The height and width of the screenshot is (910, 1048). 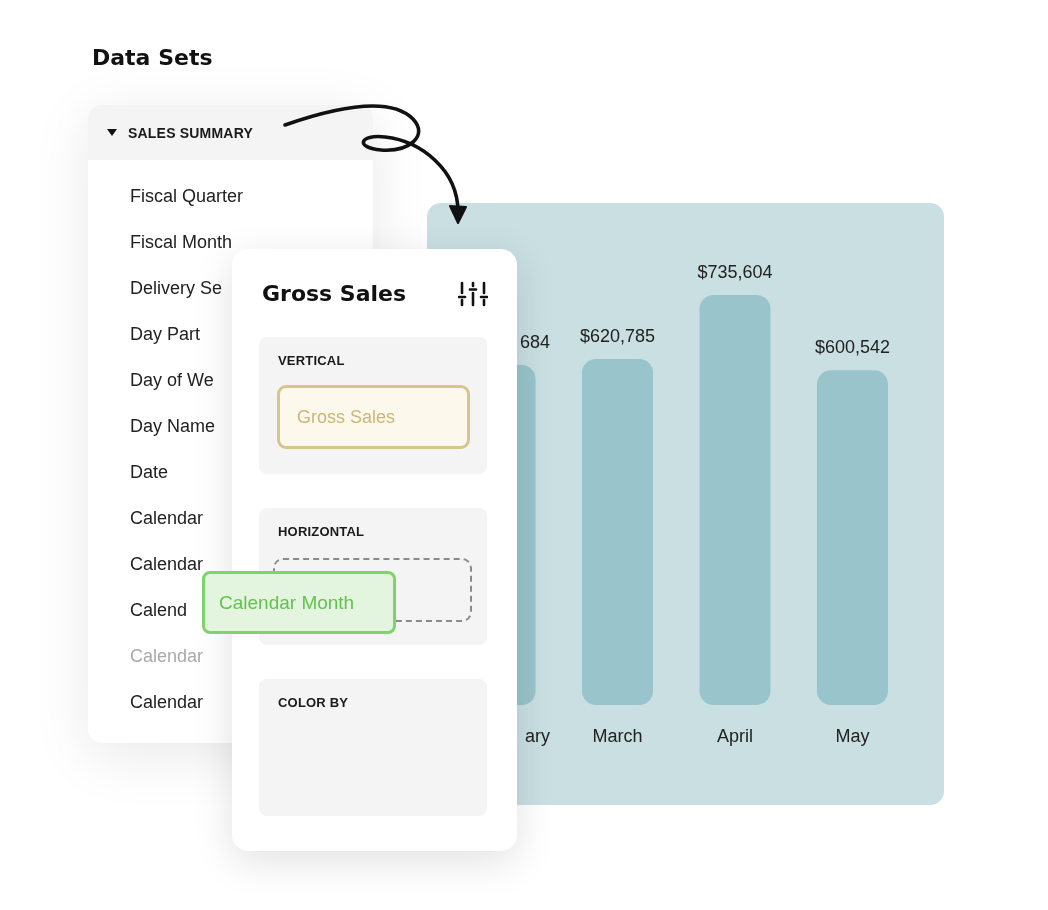 What do you see at coordinates (152, 58) in the screenshot?
I see `section-title: Data Sets` at bounding box center [152, 58].